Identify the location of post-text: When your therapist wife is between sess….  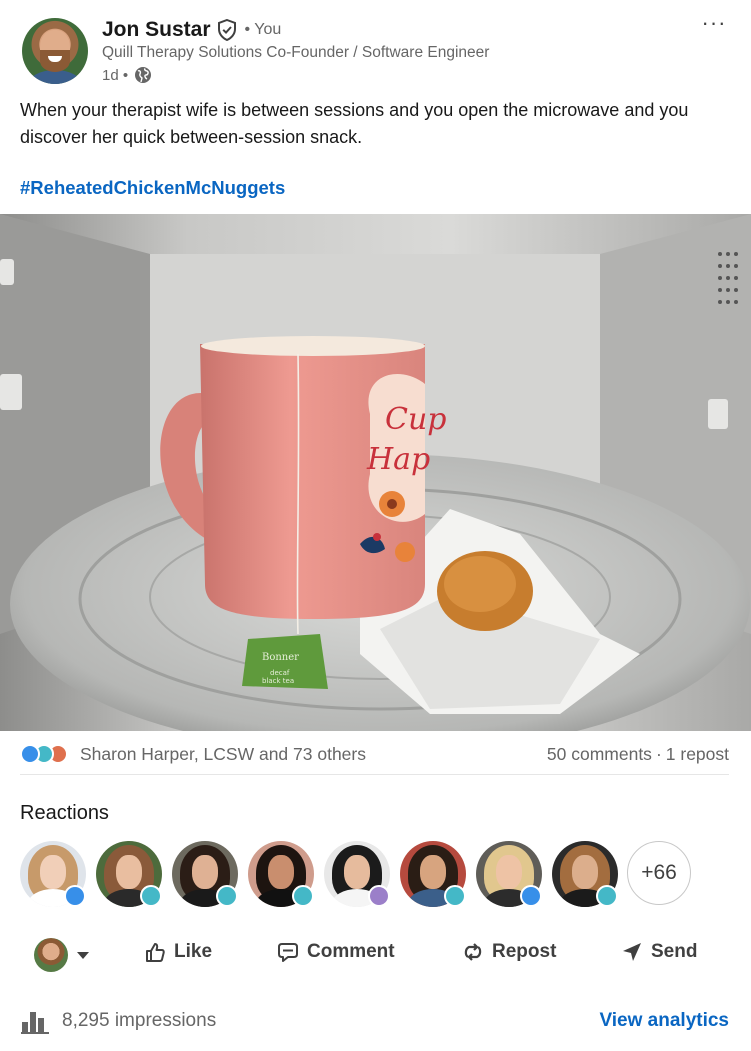
(354, 123).